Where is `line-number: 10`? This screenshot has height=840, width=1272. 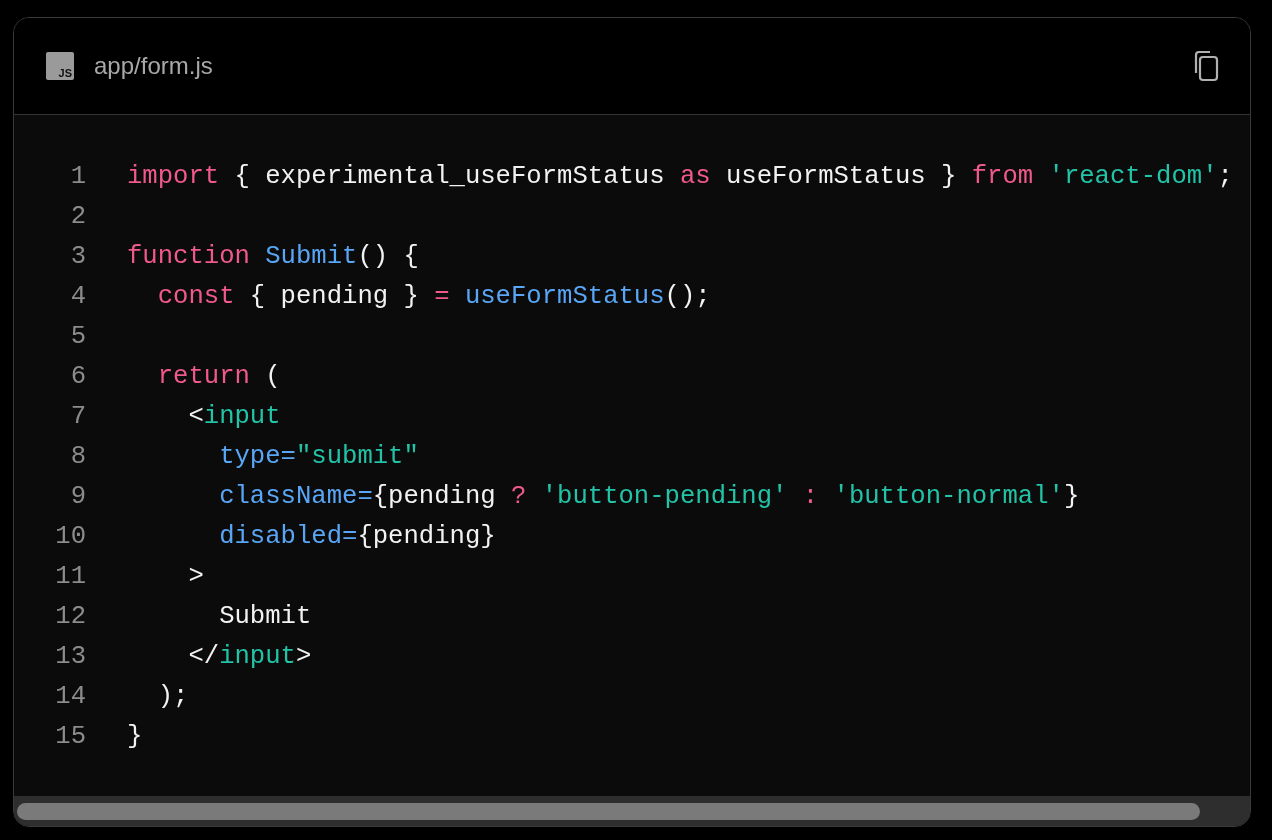
line-number: 10 is located at coordinates (70, 536).